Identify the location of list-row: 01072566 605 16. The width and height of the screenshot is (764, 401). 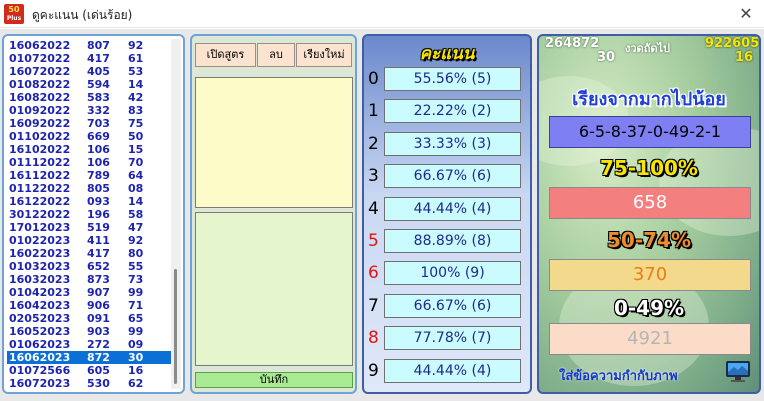
(89, 370).